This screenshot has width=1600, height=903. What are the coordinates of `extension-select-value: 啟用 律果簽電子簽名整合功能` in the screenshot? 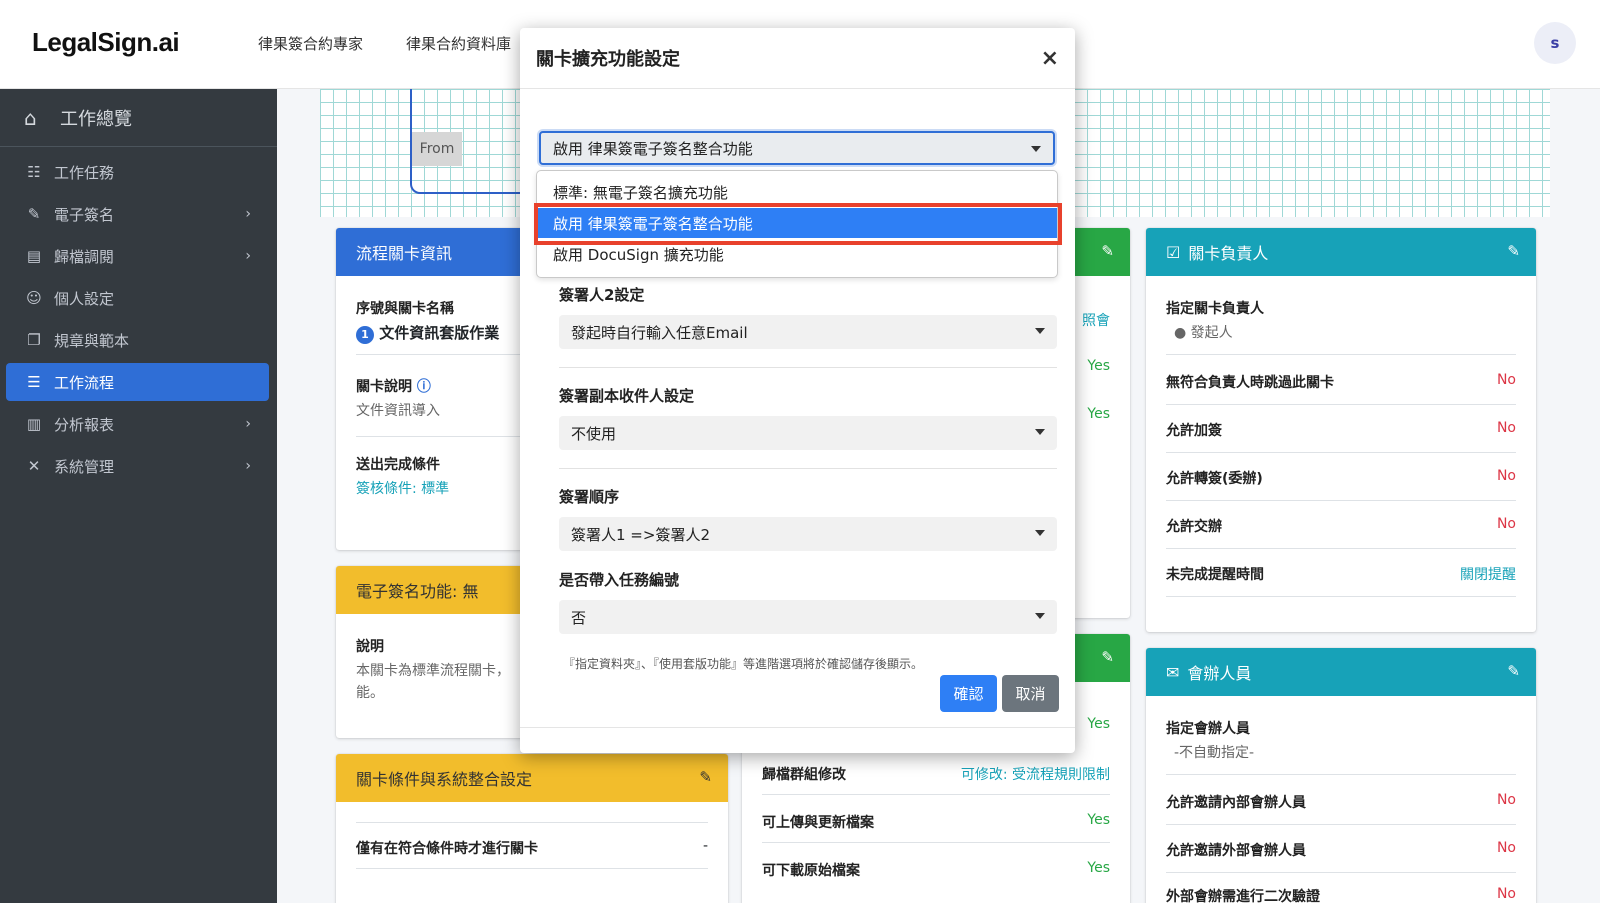 It's located at (653, 148).